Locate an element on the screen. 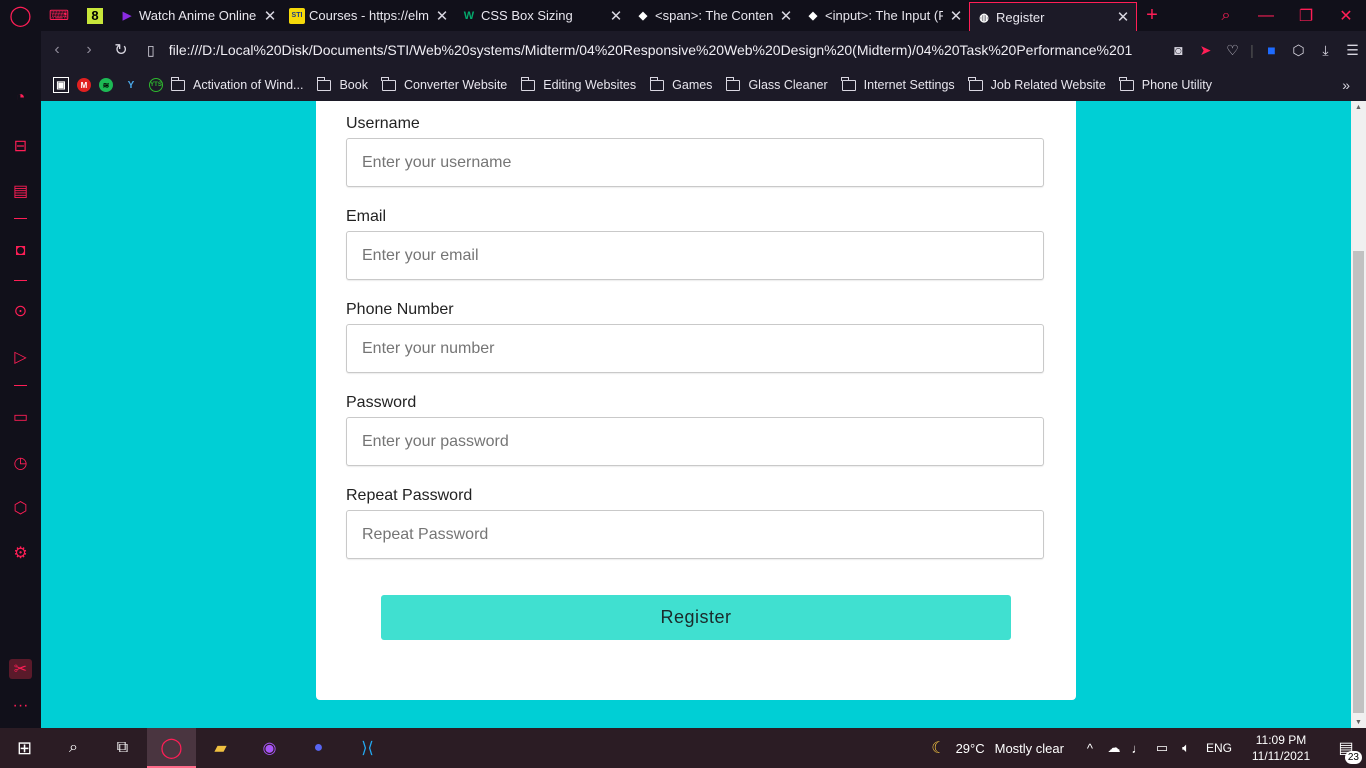 This screenshot has width=1366, height=768. bookmark-ya-icon: Y is located at coordinates (131, 85).